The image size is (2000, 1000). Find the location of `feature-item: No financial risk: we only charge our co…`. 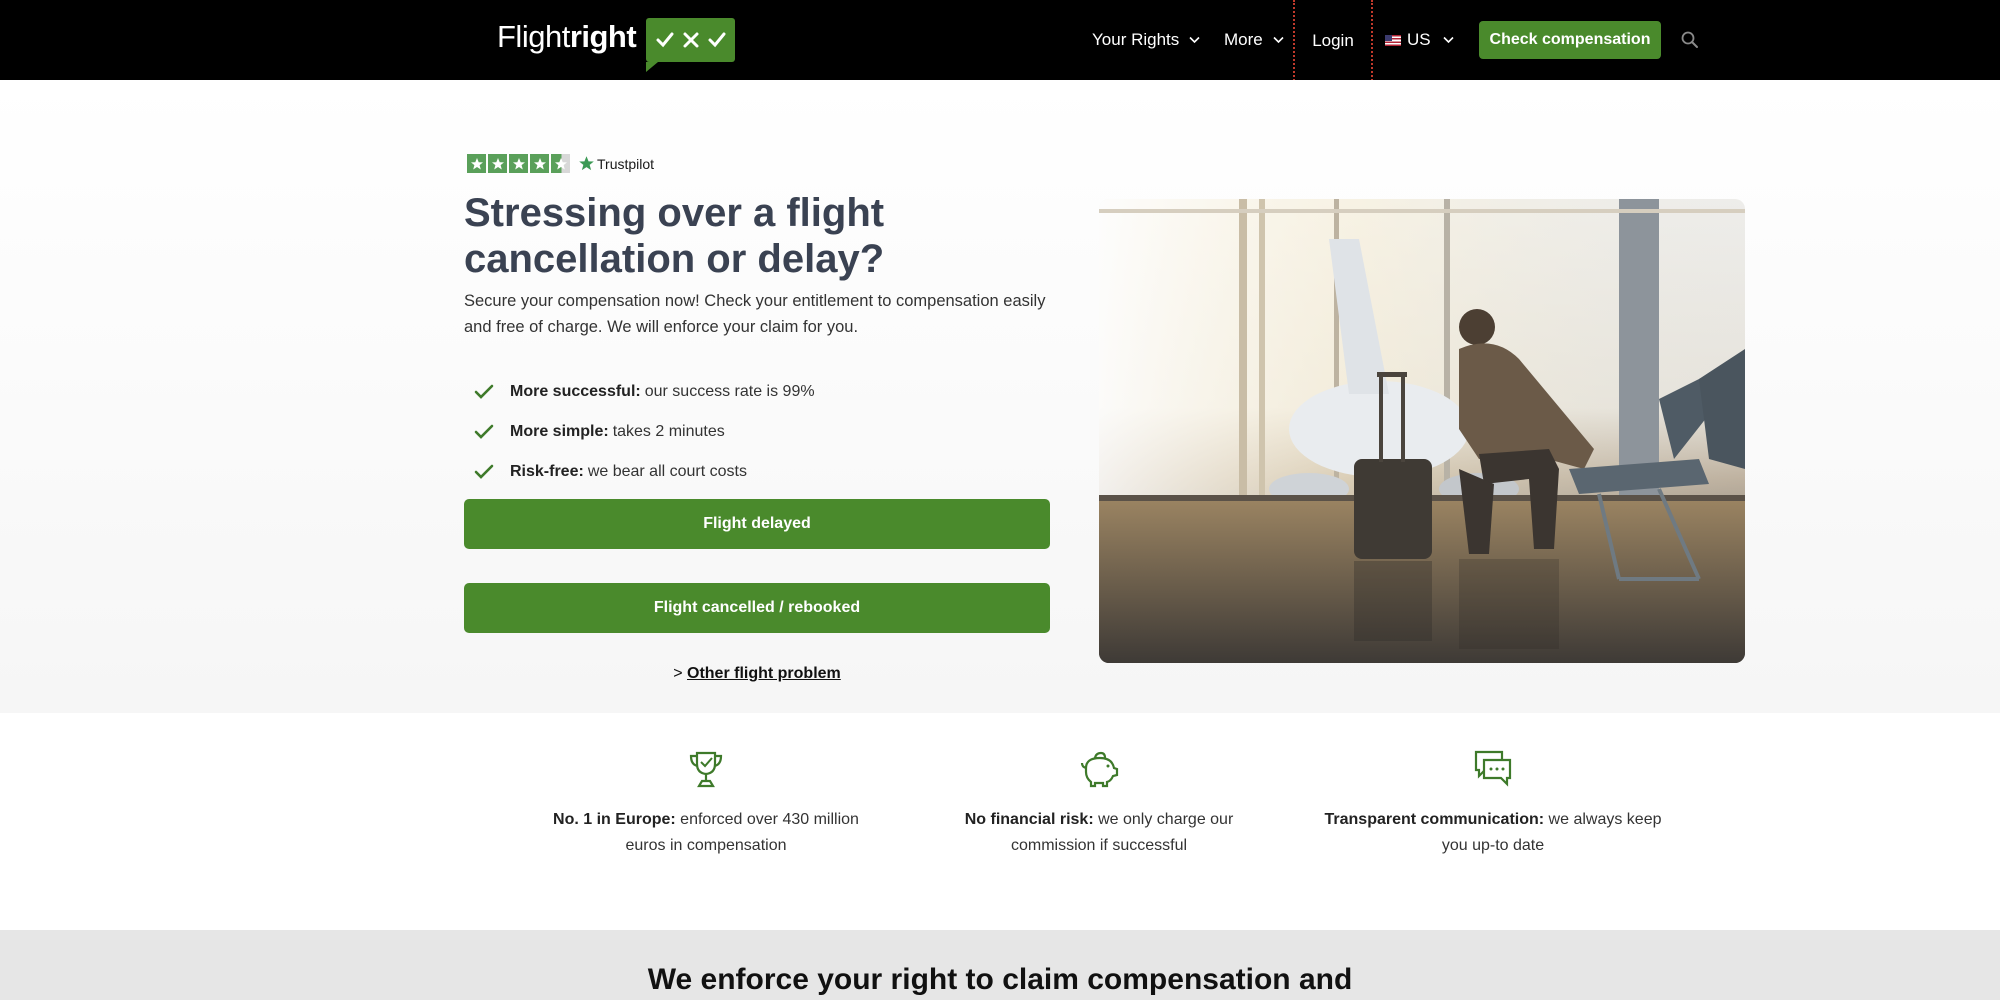

feature-item: No financial risk: we only charge our co… is located at coordinates (1099, 786).